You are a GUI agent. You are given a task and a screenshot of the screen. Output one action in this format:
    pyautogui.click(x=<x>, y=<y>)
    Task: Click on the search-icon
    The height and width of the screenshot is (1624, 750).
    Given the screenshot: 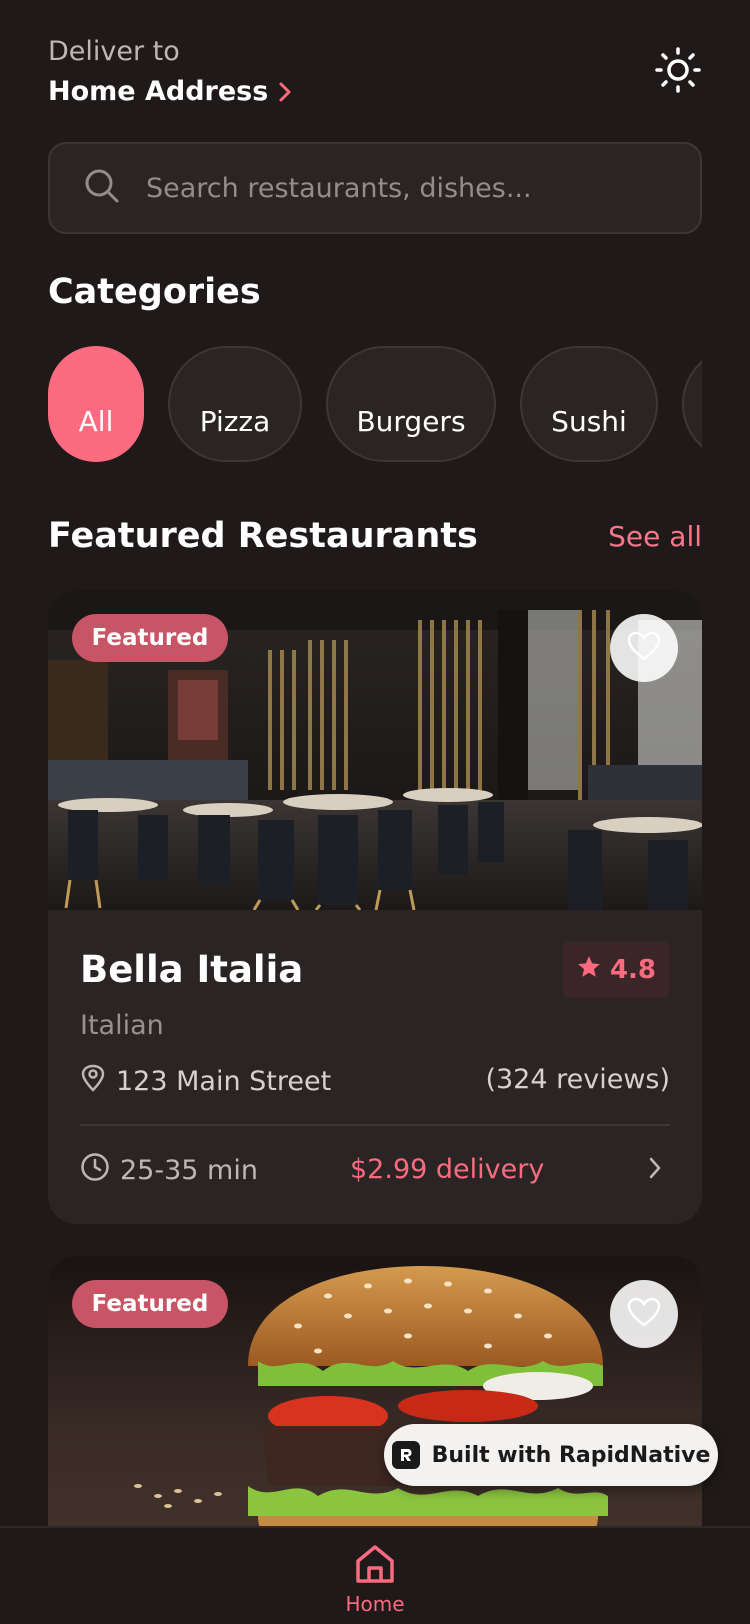 What is the action you would take?
    pyautogui.click(x=102, y=188)
    